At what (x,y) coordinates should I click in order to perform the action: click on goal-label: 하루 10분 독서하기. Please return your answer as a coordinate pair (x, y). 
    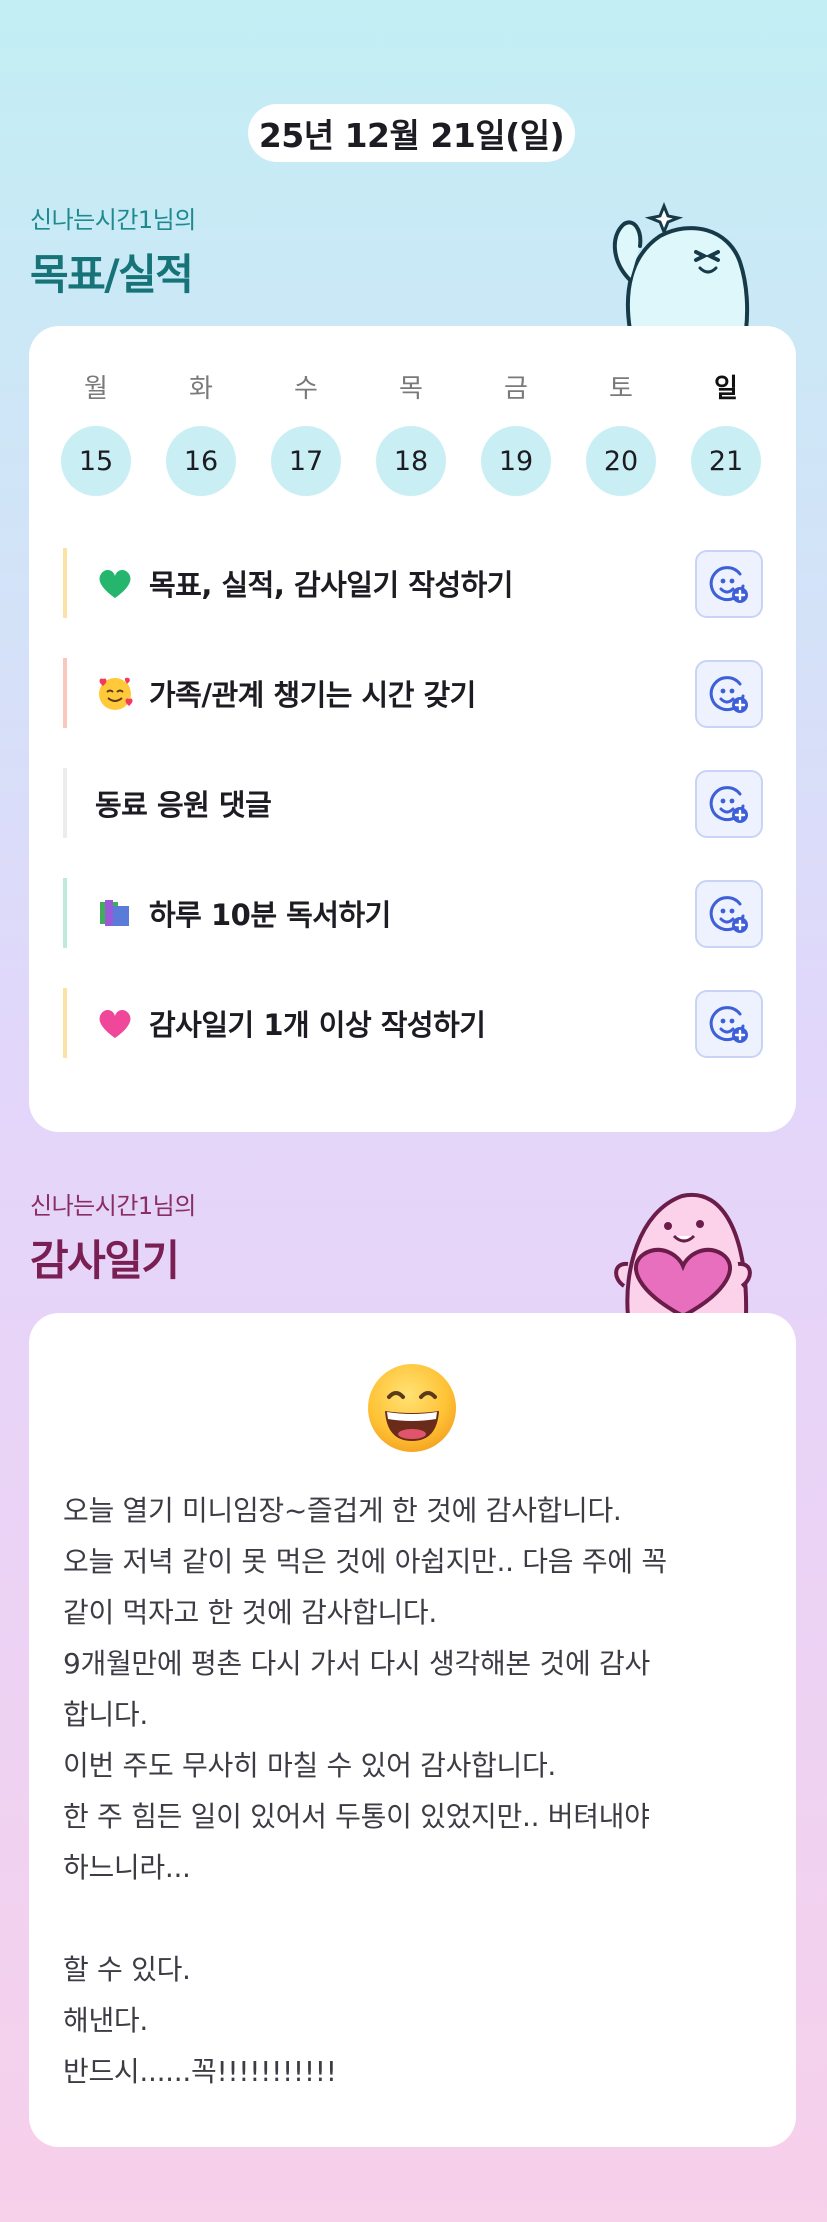
    Looking at the image, I should click on (270, 915).